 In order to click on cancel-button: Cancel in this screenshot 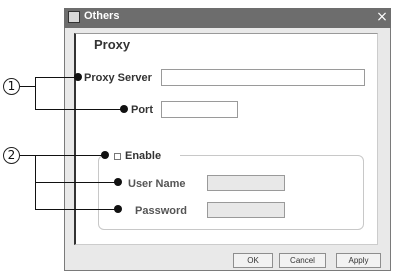, I will do `click(302, 260)`.